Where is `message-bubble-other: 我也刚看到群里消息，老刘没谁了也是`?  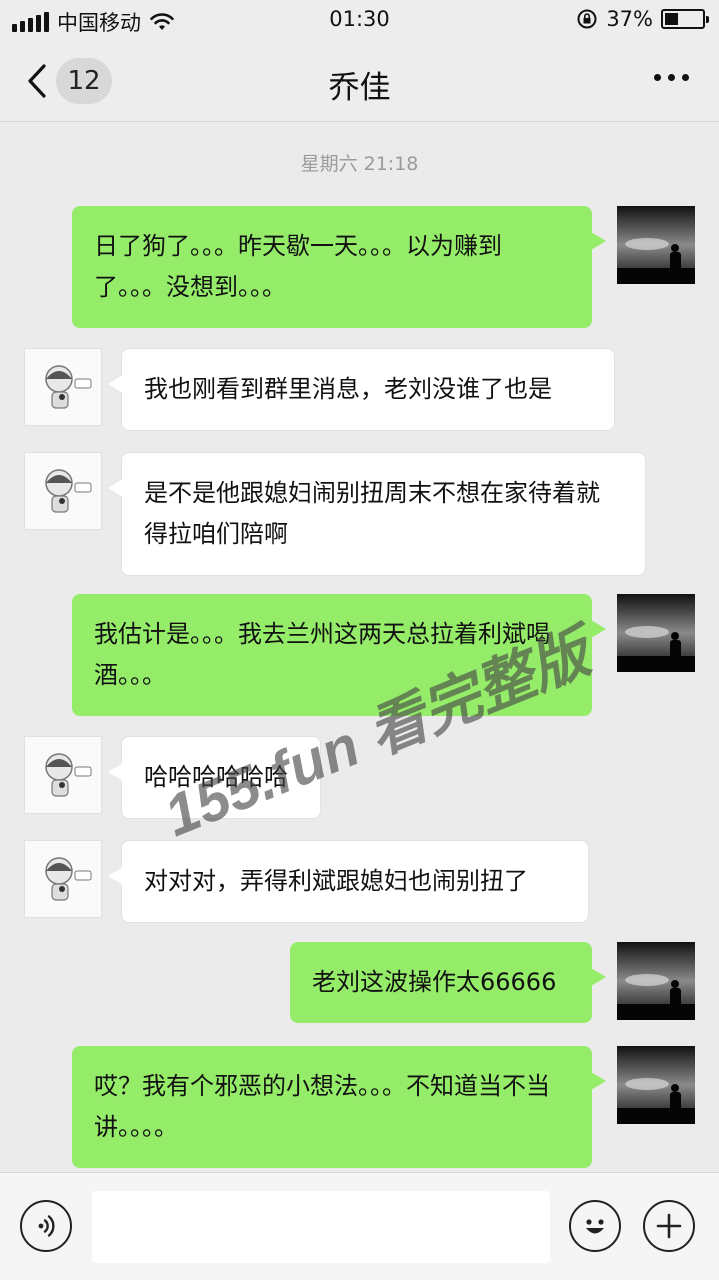
message-bubble-other: 我也刚看到群里消息，老刘没谁了也是 is located at coordinates (361, 389).